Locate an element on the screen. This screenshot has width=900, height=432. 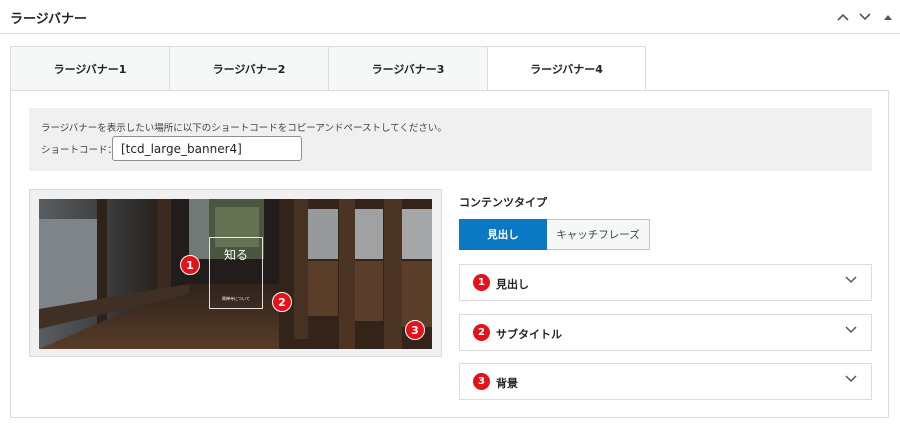
move-up-button is located at coordinates (843, 17).